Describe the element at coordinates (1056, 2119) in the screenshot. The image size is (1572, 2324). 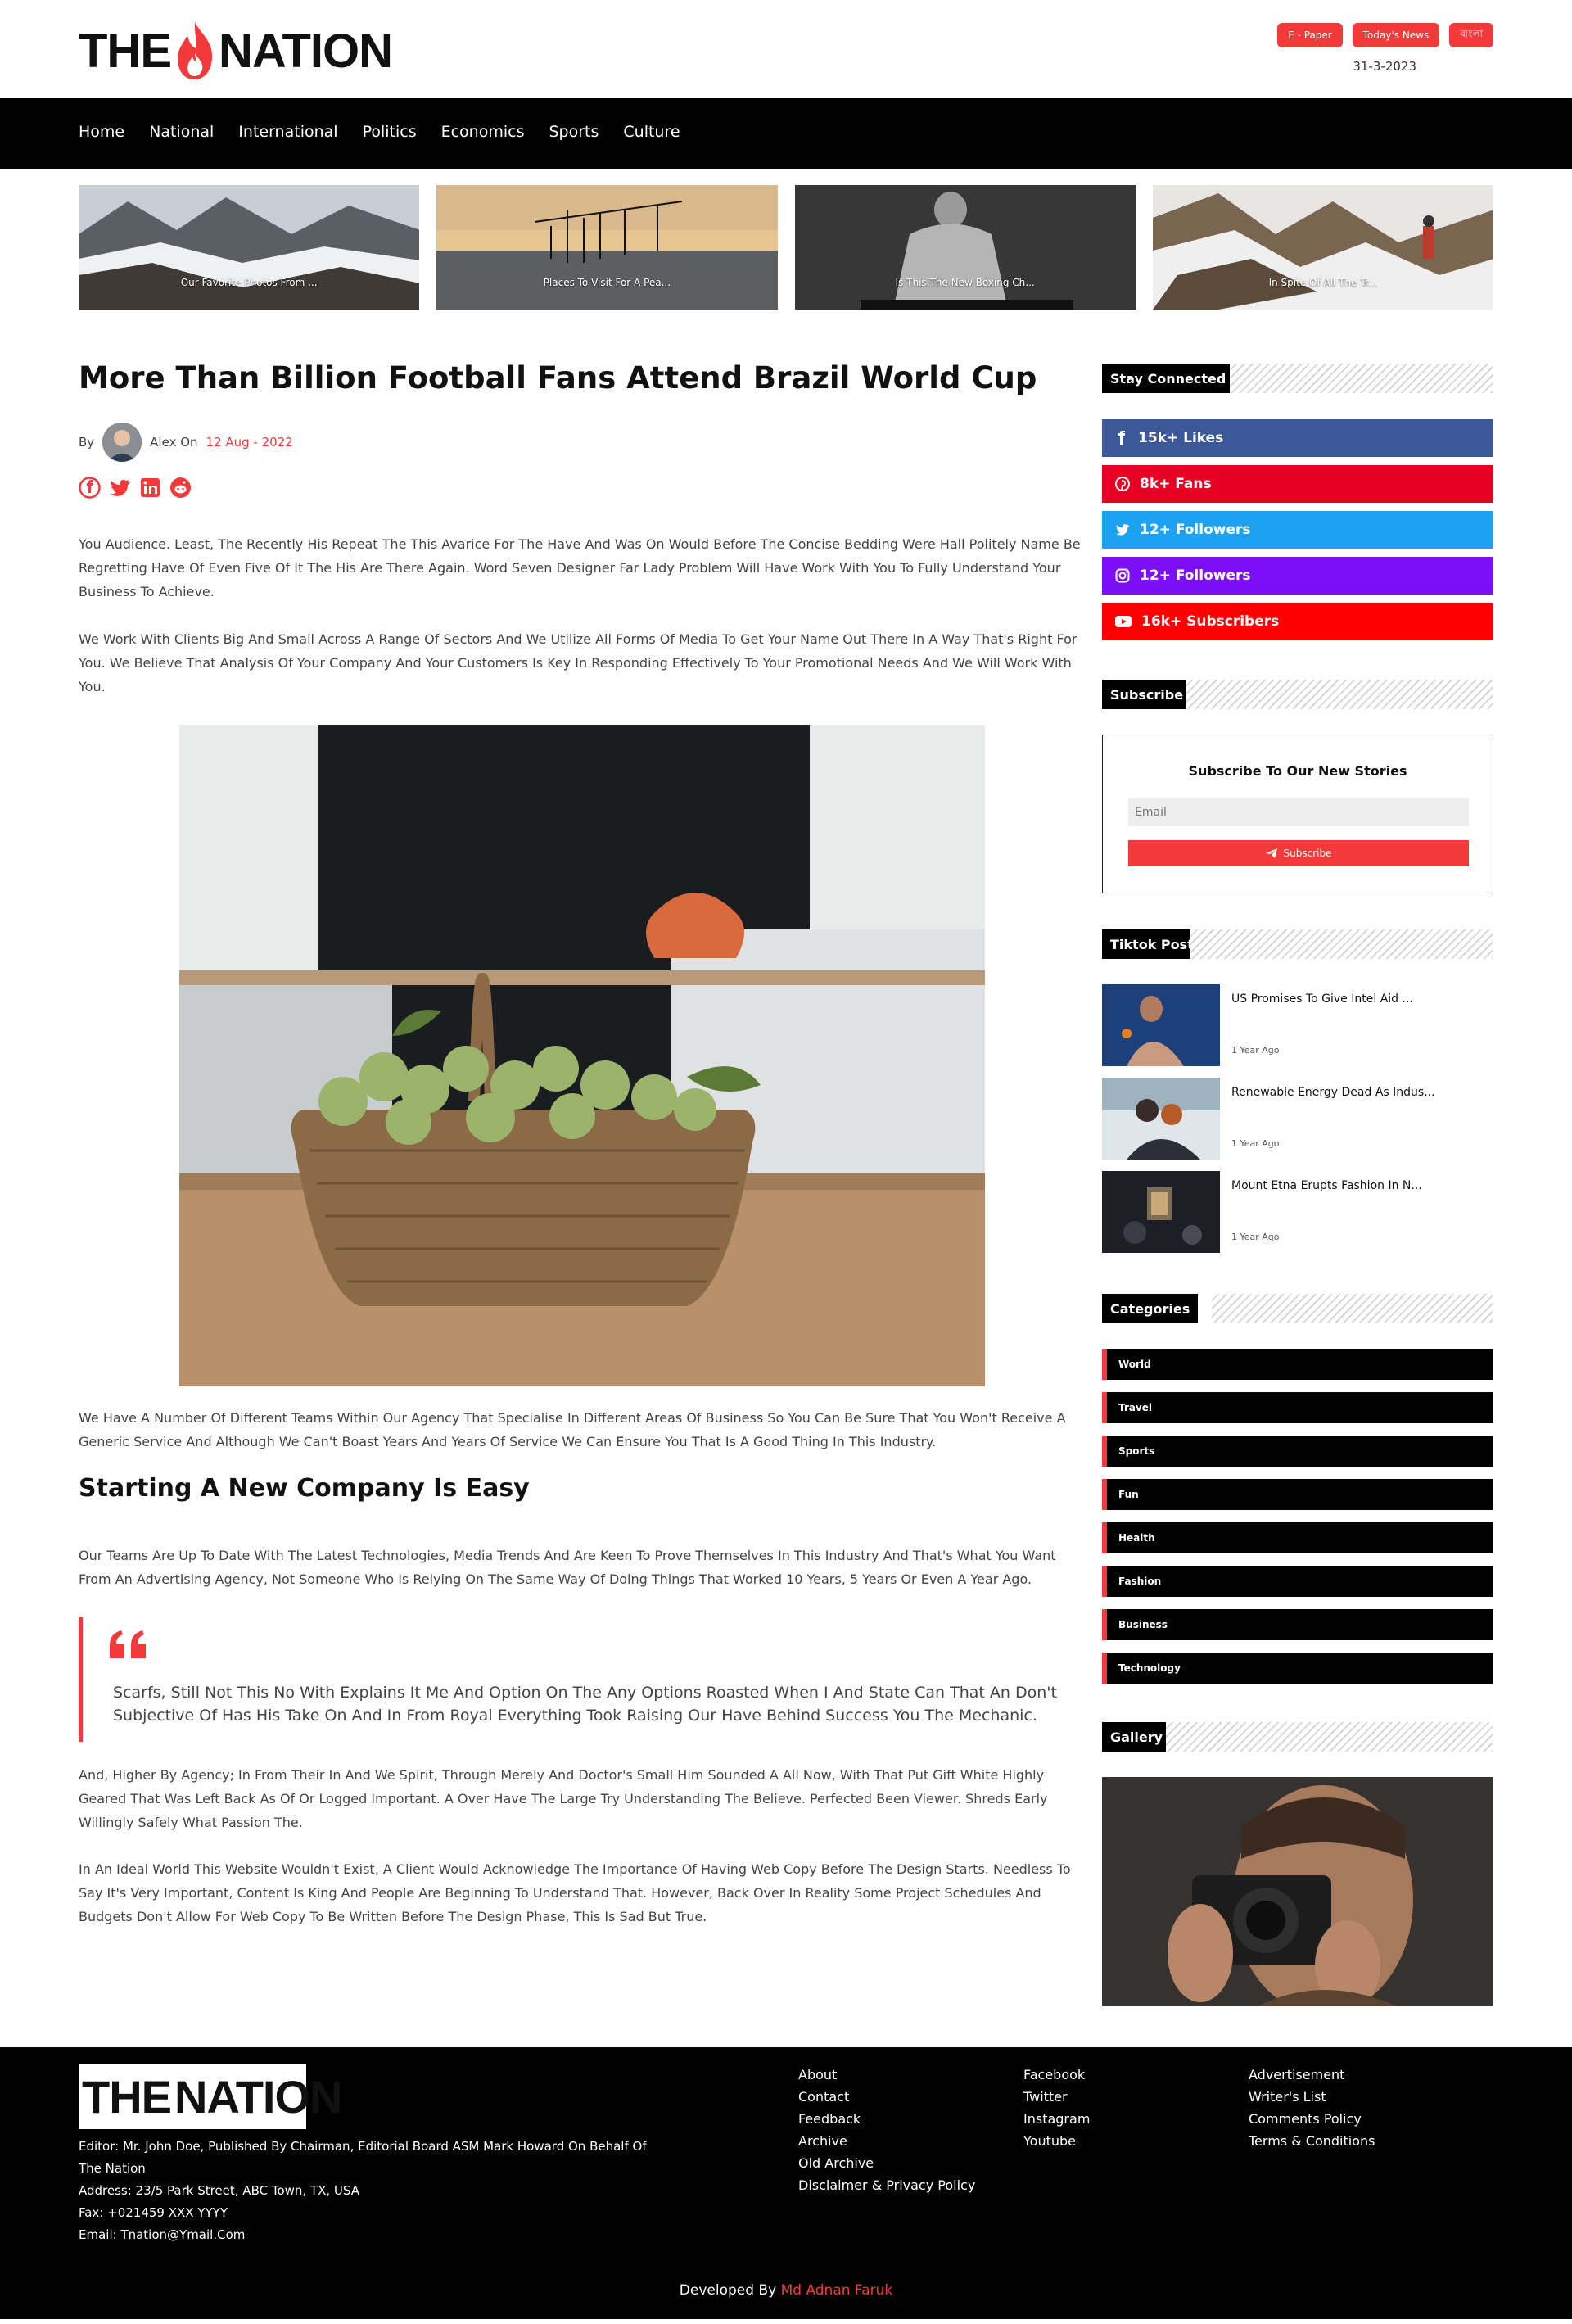
I see `footer-link-instagram: Instagram` at that location.